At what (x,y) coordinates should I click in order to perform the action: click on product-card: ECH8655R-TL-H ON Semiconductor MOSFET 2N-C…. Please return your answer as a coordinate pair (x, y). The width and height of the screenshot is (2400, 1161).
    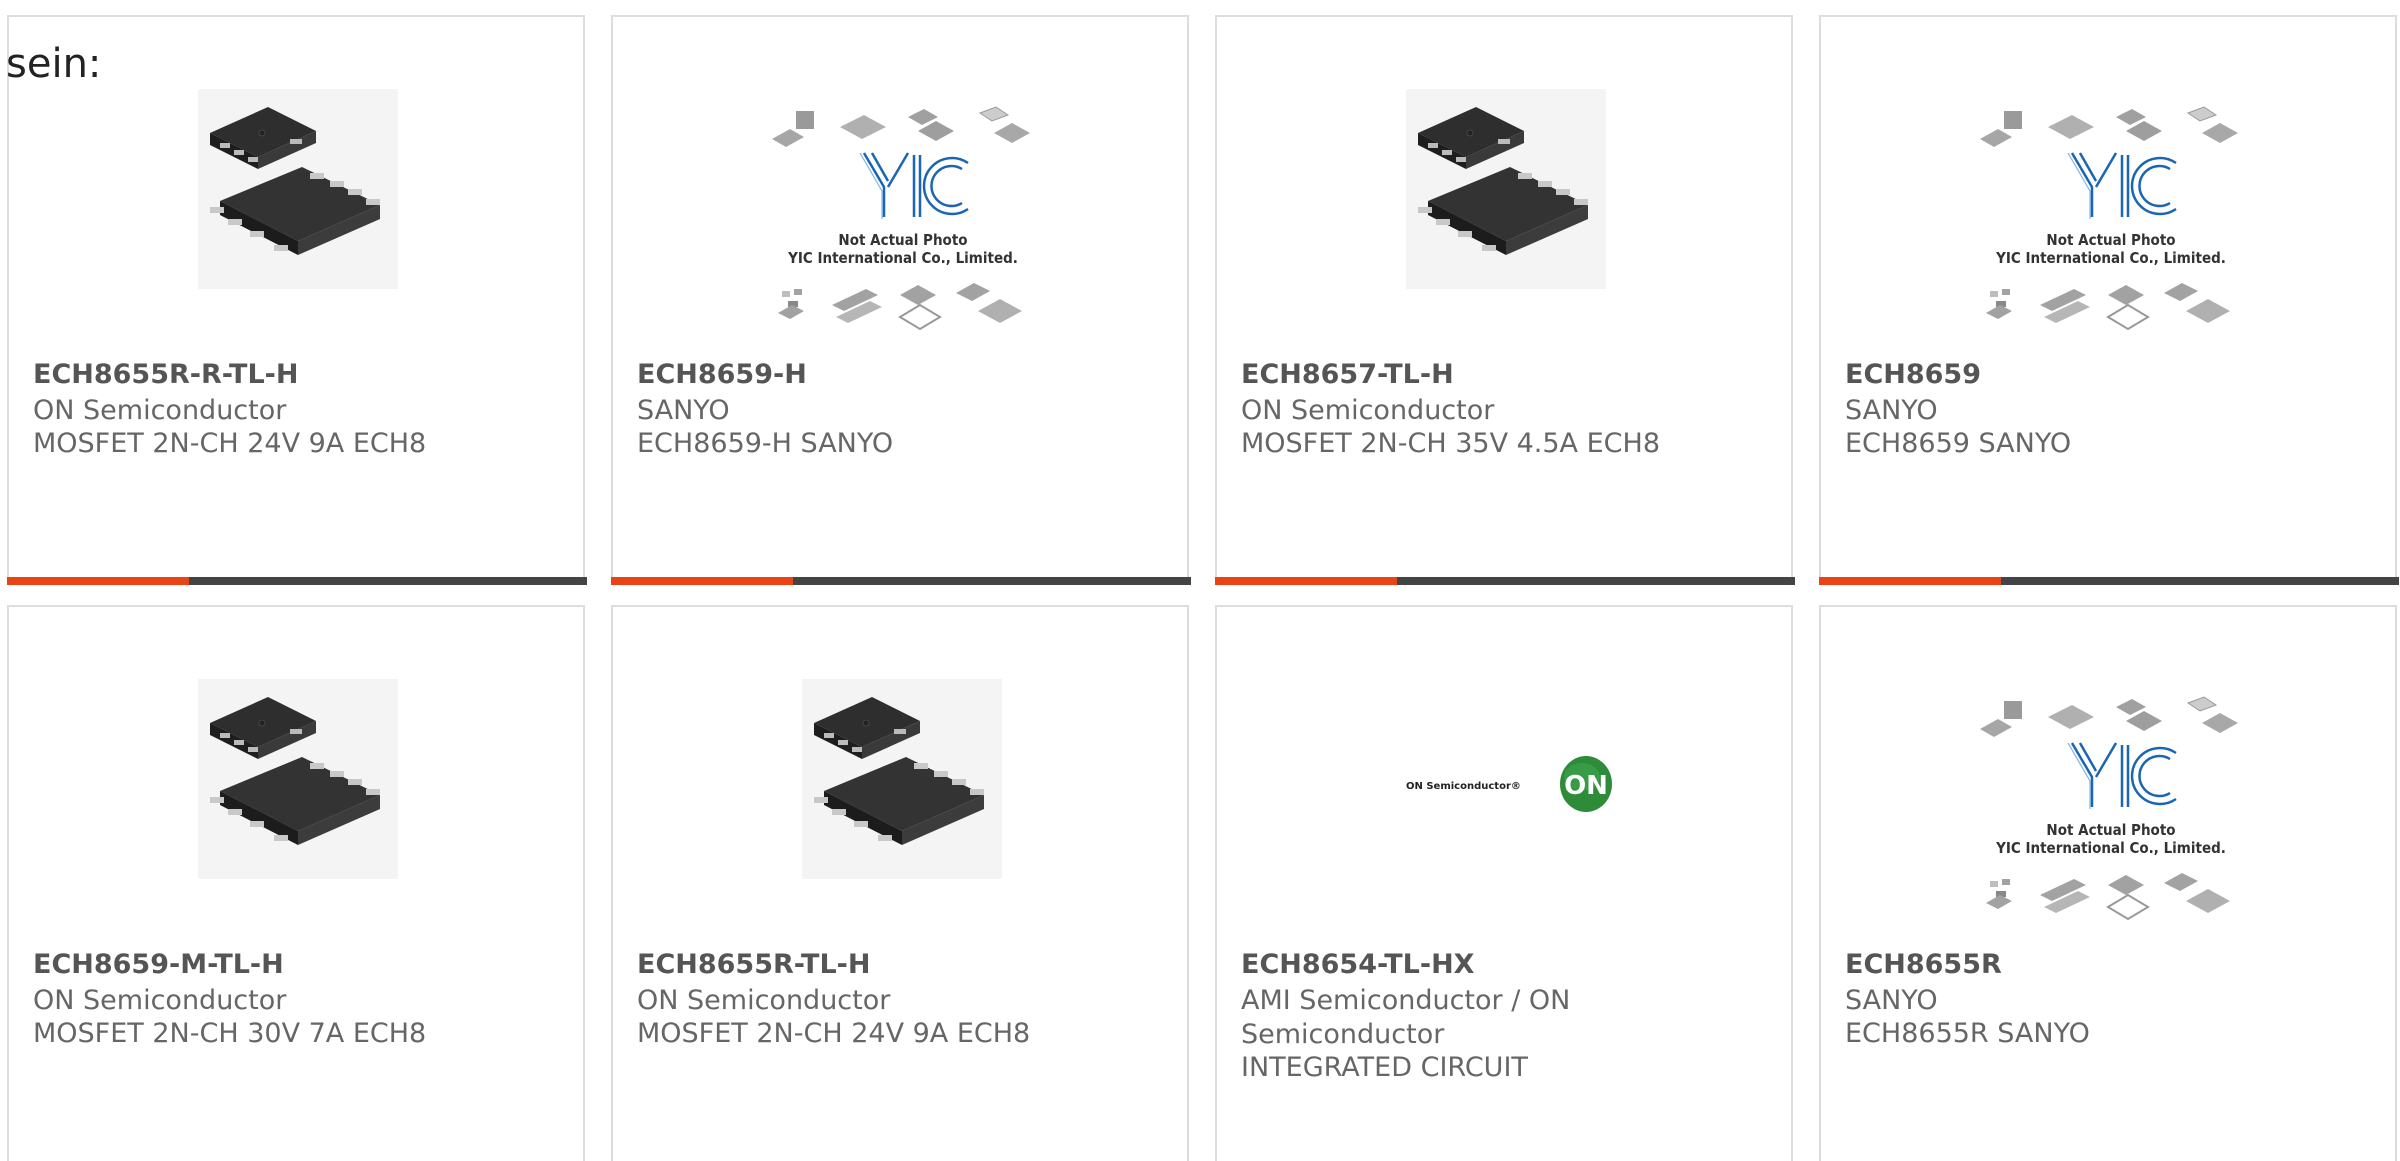
    Looking at the image, I should click on (900, 883).